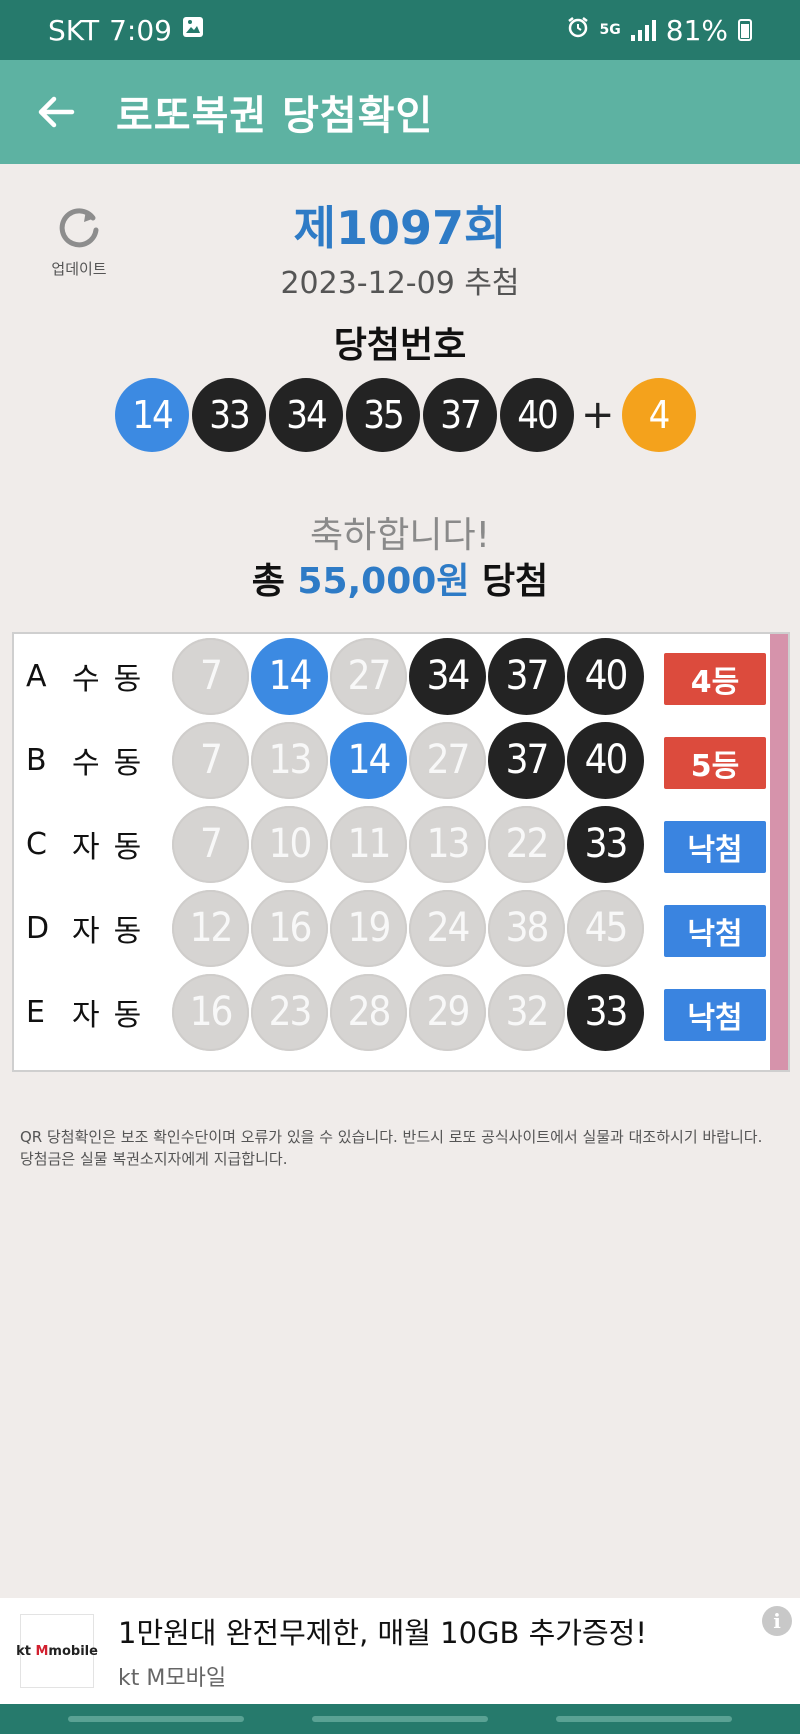 This screenshot has width=800, height=1734. I want to click on ticket-number-ball: 24, so click(447, 928).